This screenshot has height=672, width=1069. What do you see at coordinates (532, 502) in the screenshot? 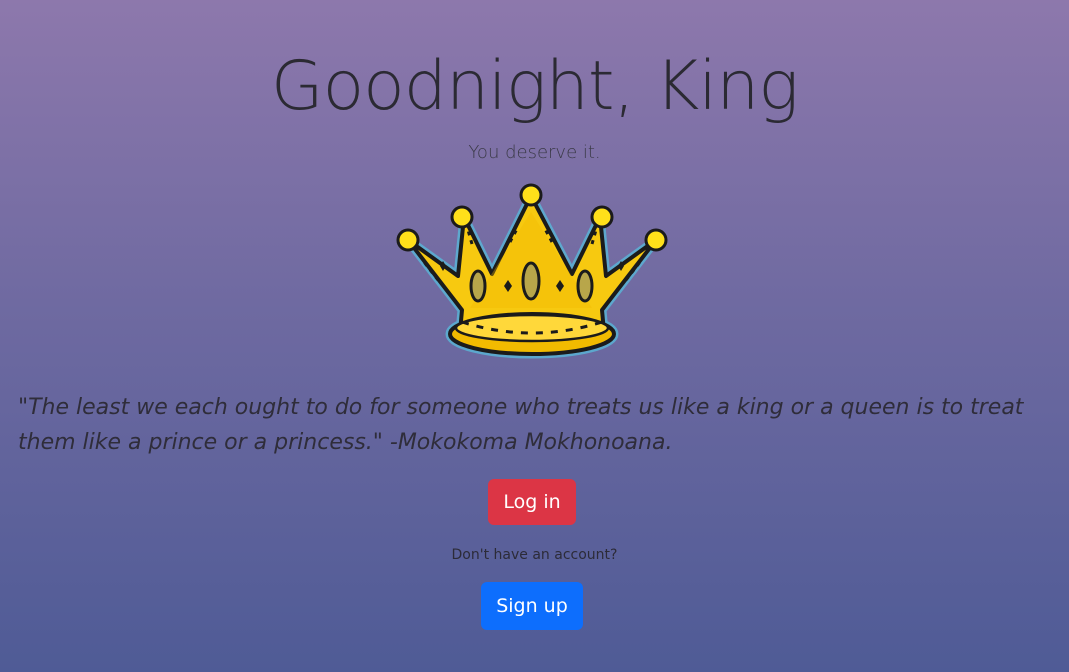
I see `login-button: Log in` at bounding box center [532, 502].